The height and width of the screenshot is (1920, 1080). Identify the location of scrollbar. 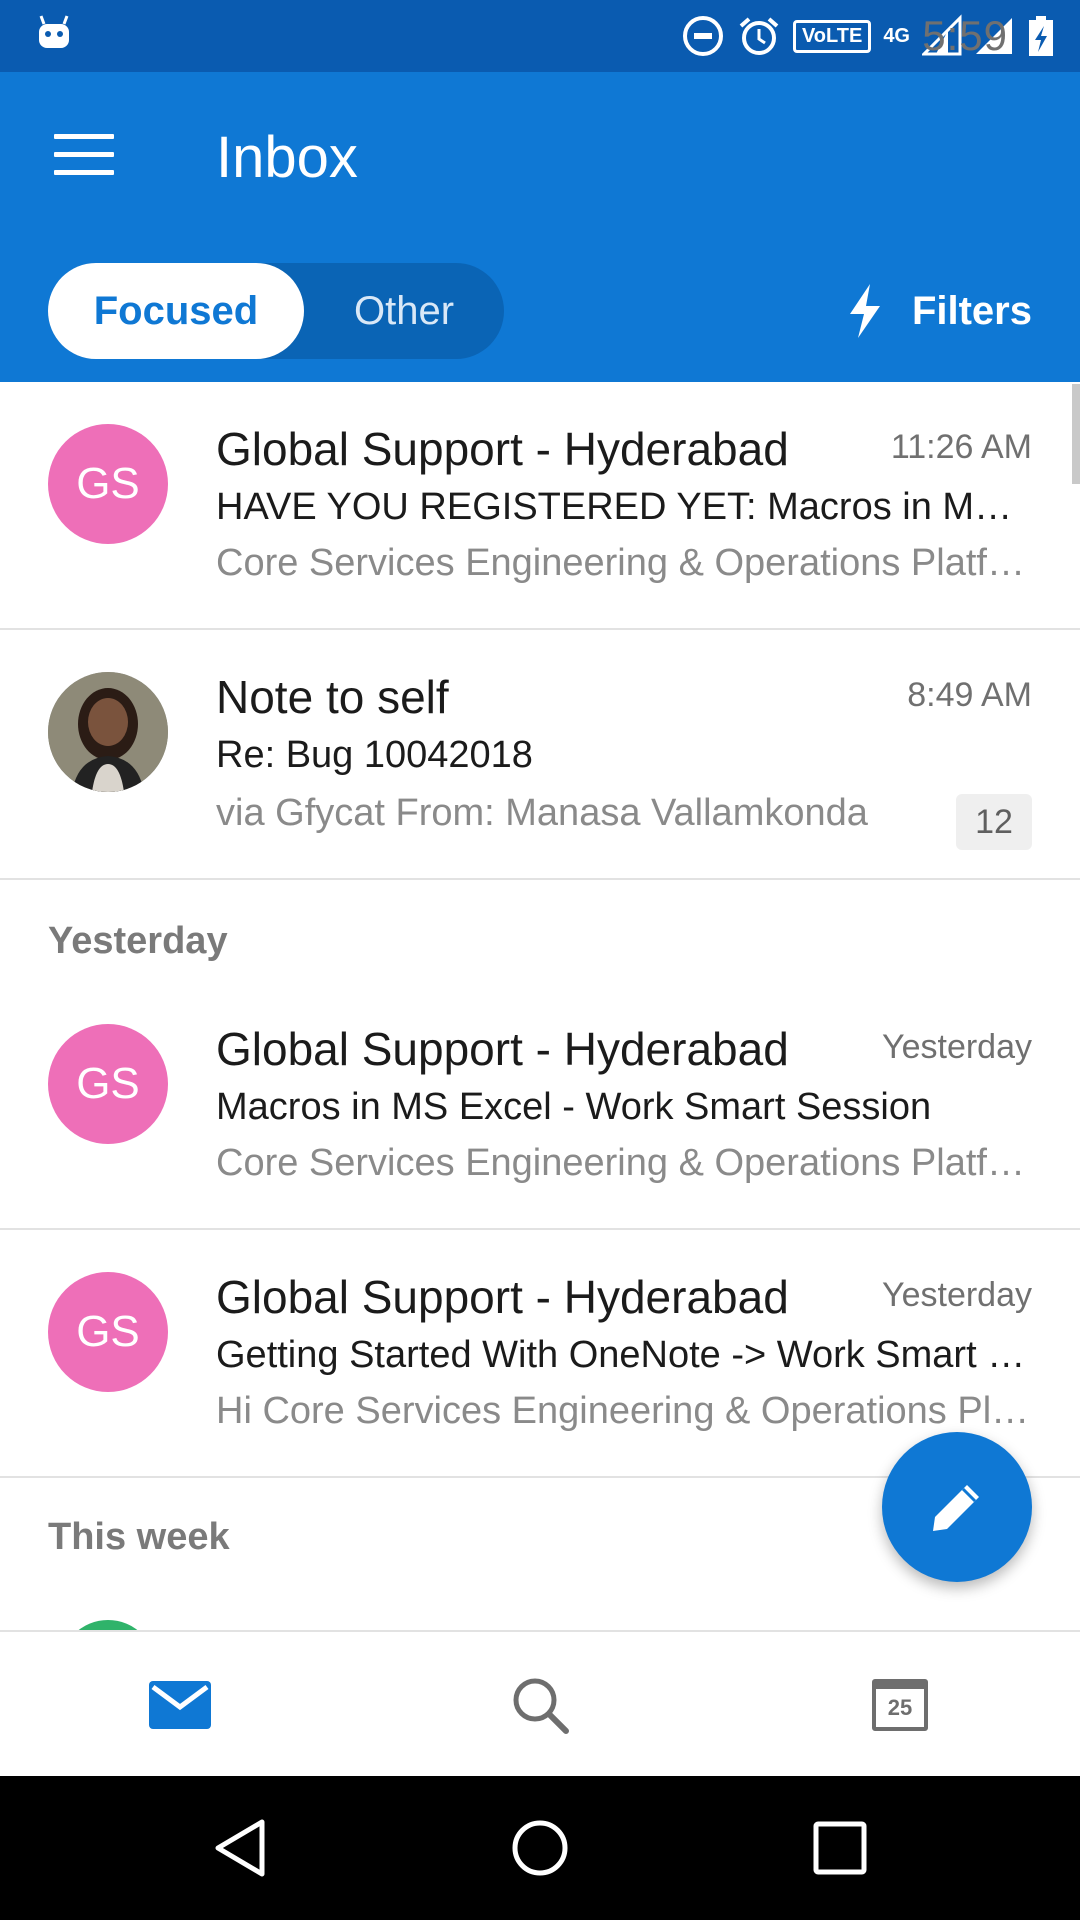
(1076, 434).